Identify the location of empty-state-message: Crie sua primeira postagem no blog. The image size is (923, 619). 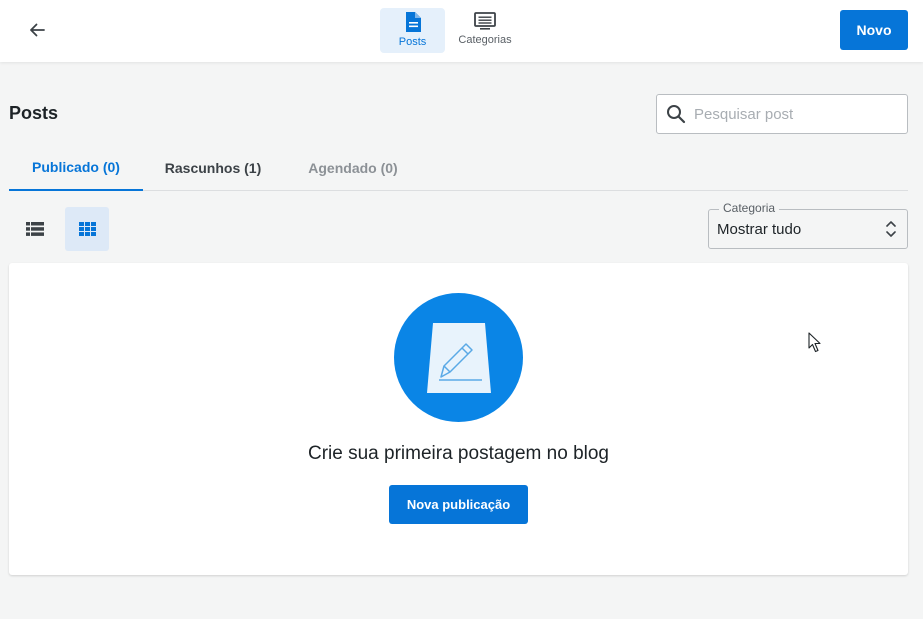
(458, 453).